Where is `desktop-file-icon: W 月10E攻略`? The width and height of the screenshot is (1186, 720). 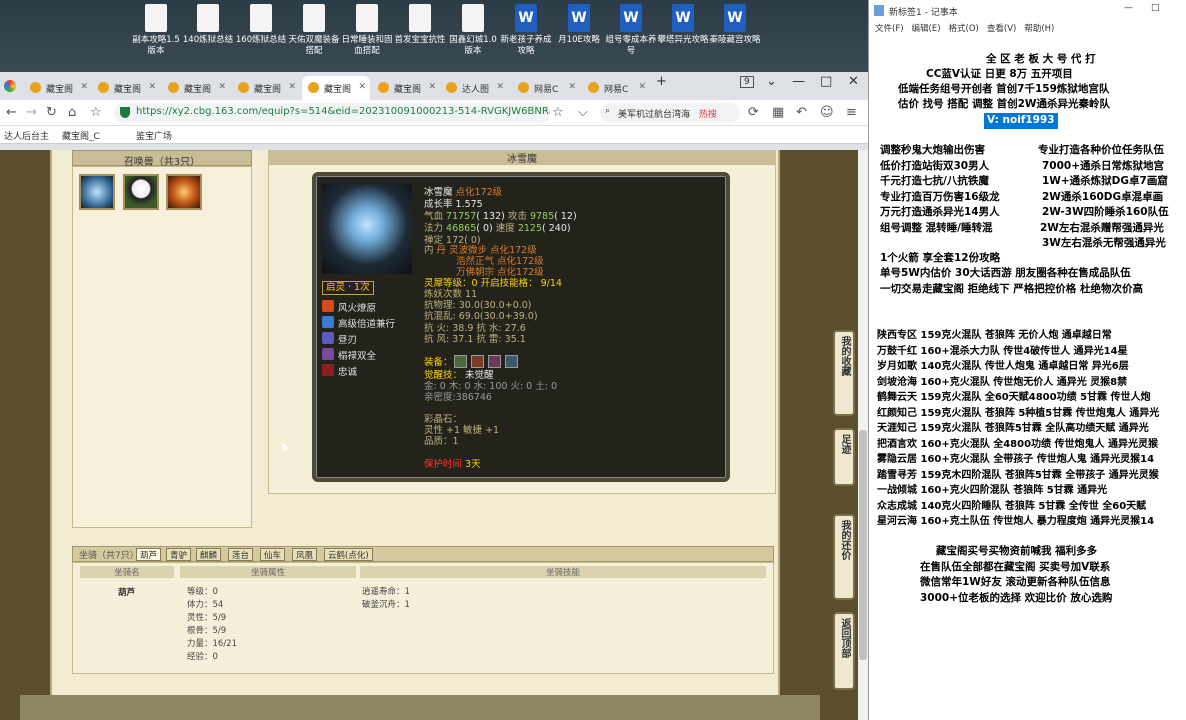 desktop-file-icon: W 月10E攻略 is located at coordinates (579, 25).